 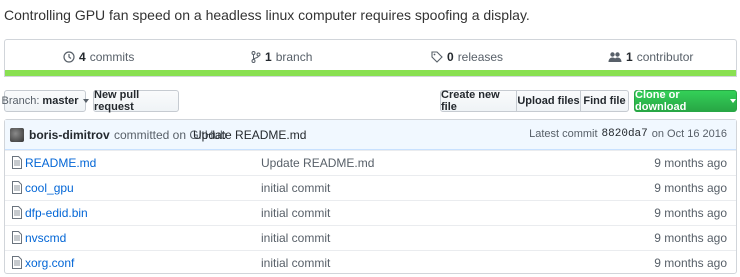 What do you see at coordinates (370, 212) in the screenshot?
I see `table-row: dfp-edid.bin initial commit 9 months ago` at bounding box center [370, 212].